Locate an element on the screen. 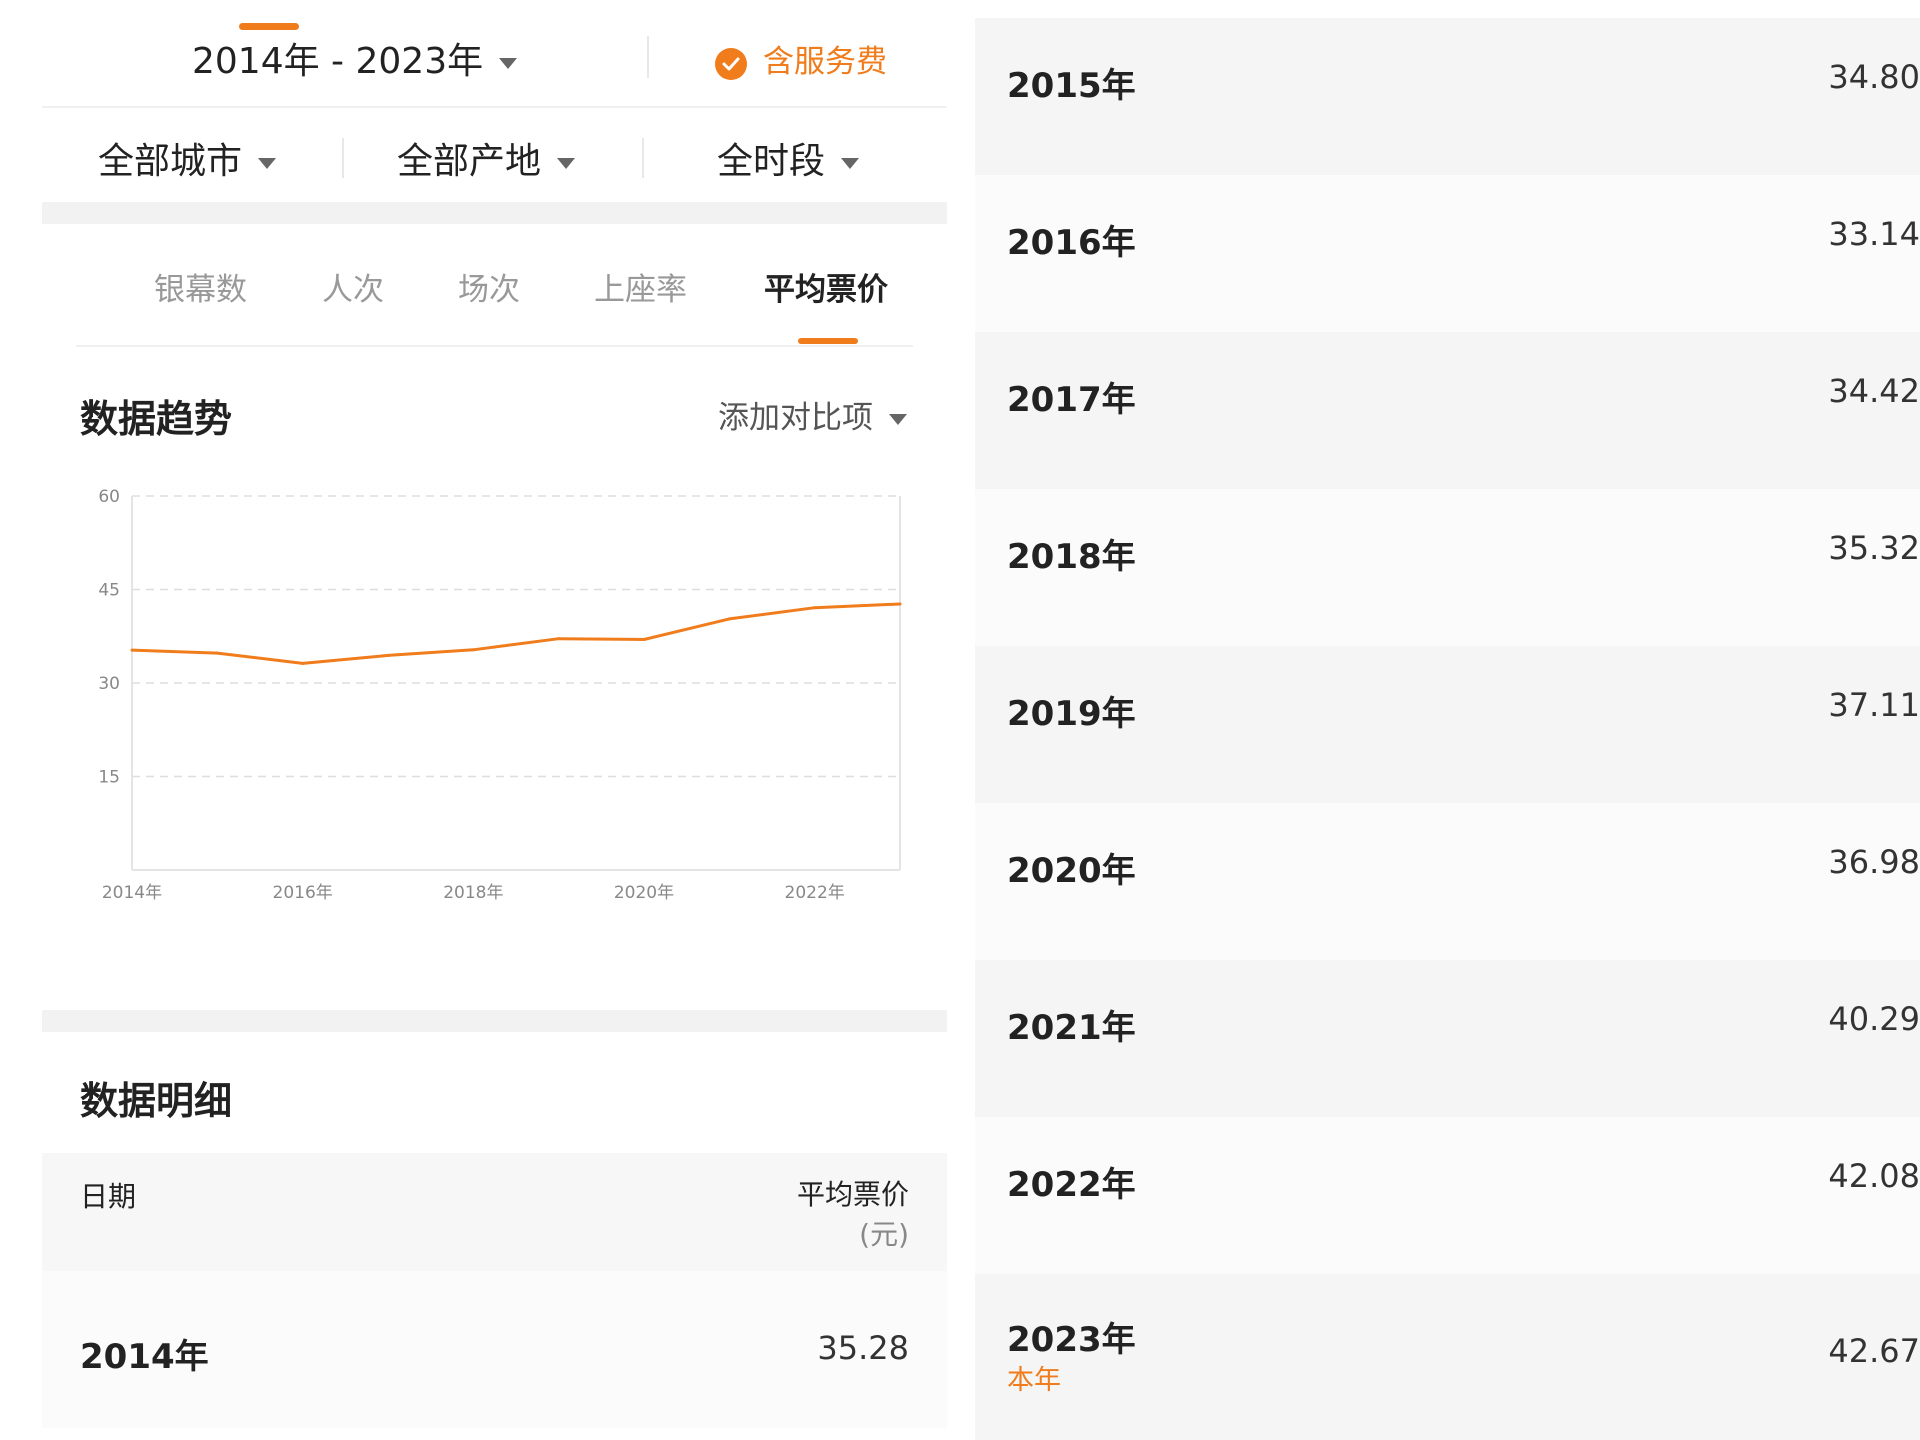  row-value: 40.29 is located at coordinates (1874, 1019).